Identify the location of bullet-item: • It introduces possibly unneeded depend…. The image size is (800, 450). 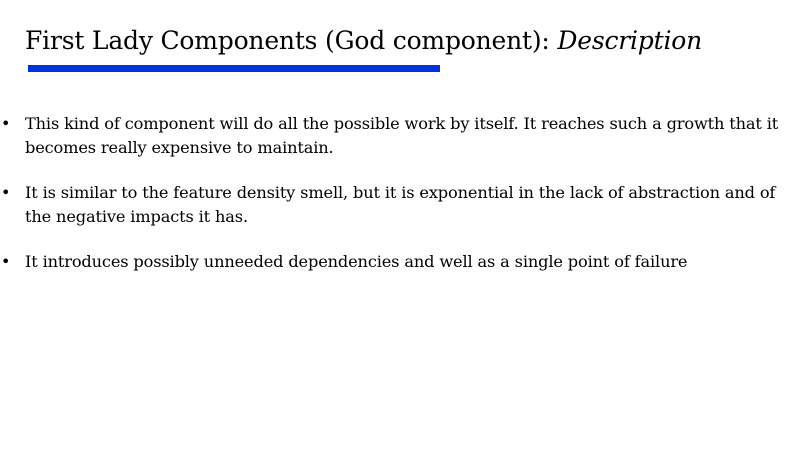
(397, 262).